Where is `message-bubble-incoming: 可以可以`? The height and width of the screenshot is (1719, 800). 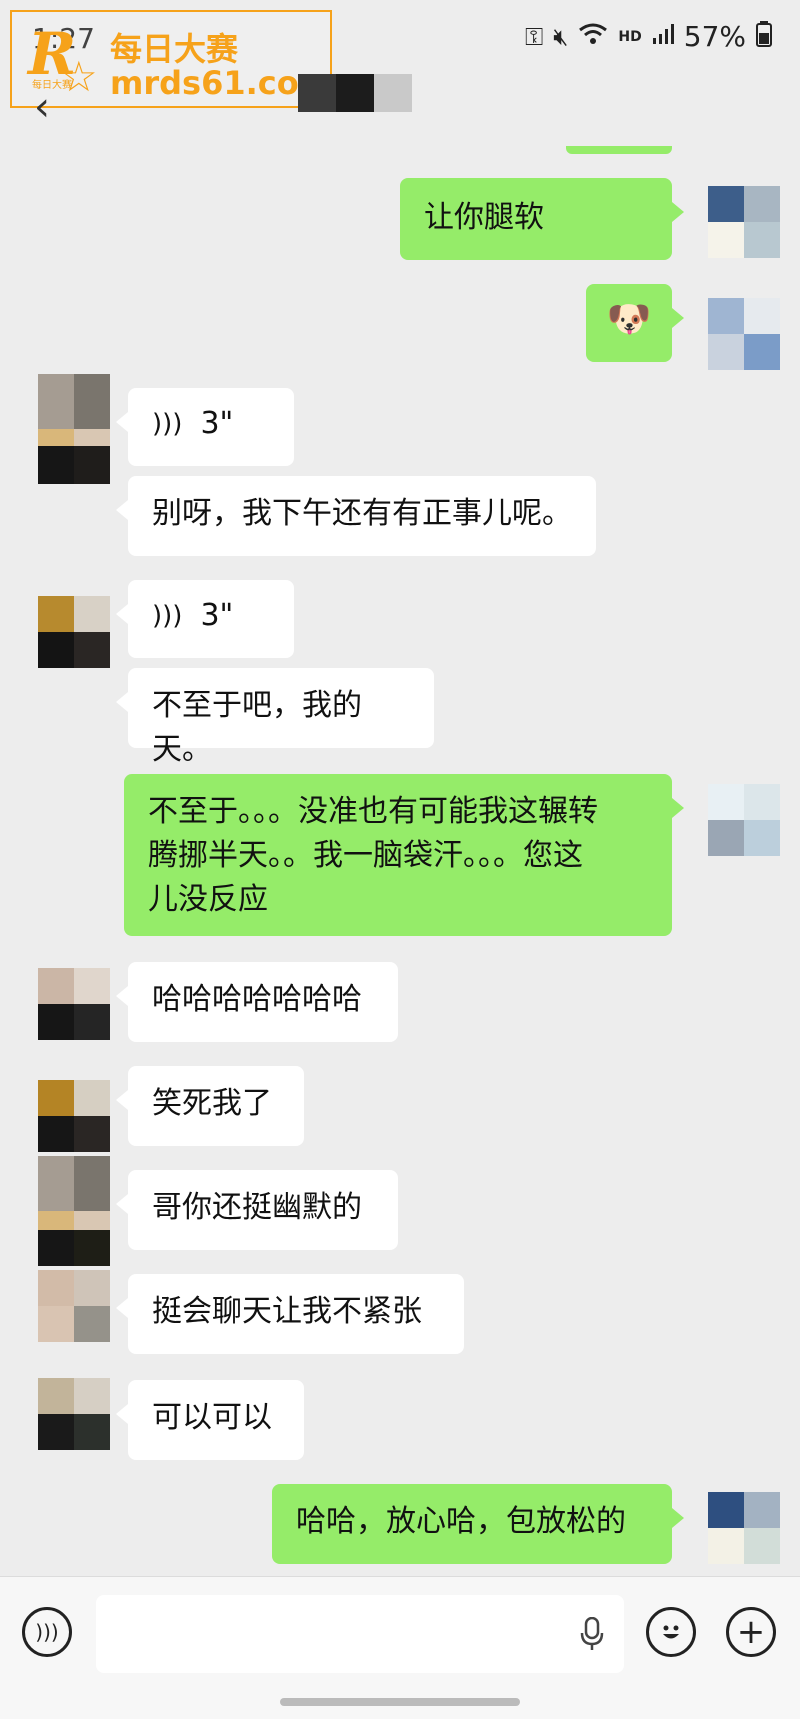
message-bubble-incoming: 可以可以 is located at coordinates (210, 1420).